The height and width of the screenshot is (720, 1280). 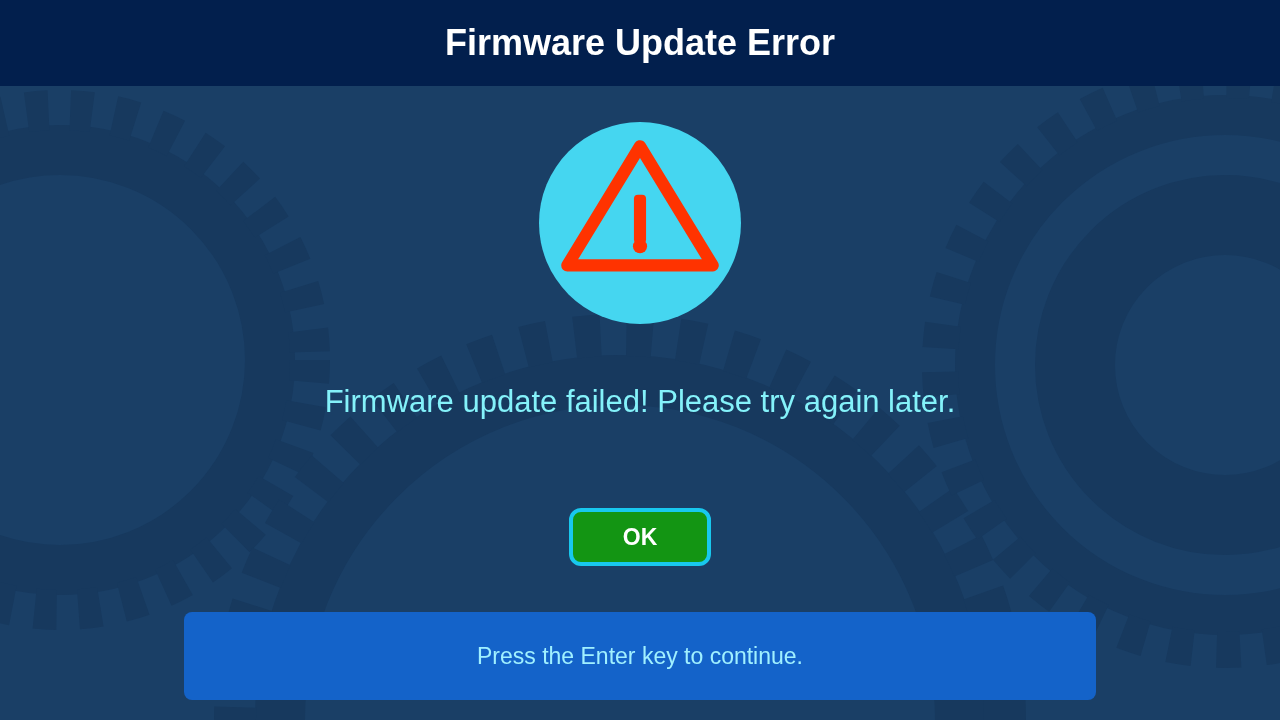 I want to click on error-message: Firmware update failed! Please try again later., so click(x=640, y=402).